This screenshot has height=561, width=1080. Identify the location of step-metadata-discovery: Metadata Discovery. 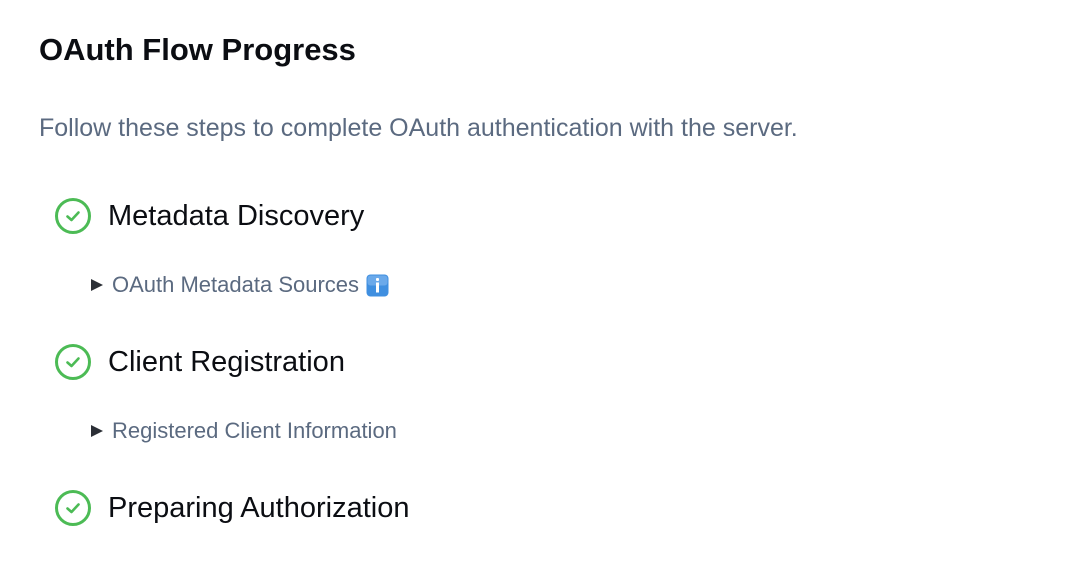
(209, 216).